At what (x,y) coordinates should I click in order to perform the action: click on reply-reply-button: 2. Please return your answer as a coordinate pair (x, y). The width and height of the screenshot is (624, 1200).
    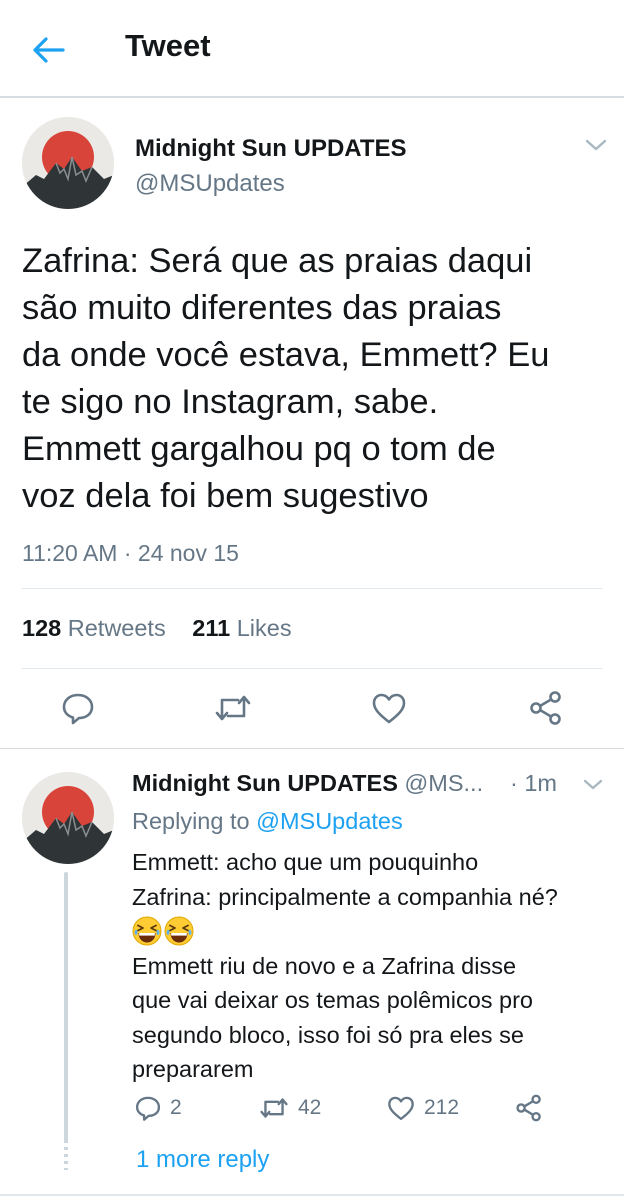
    Looking at the image, I should click on (158, 1108).